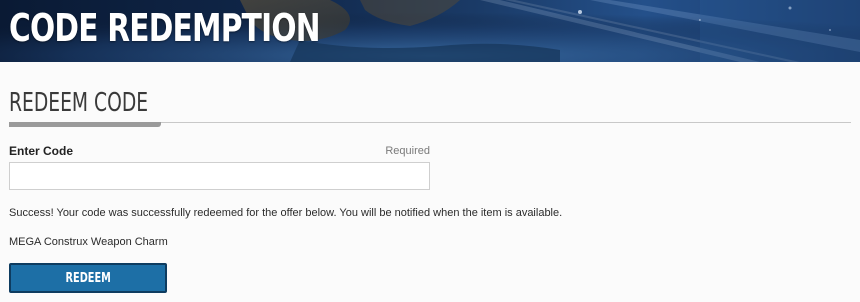 The width and height of the screenshot is (860, 302). Describe the element at coordinates (41, 151) in the screenshot. I see `code-field-label: Enter Code` at that location.